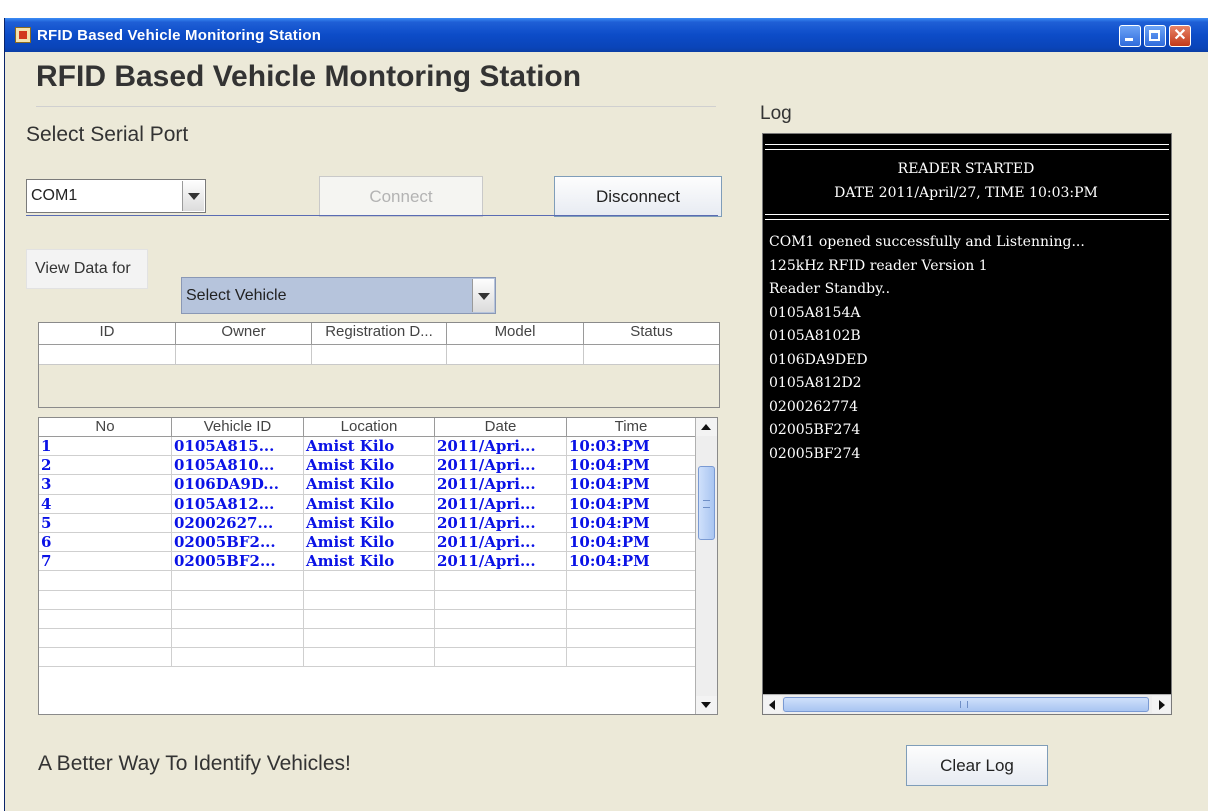 The width and height of the screenshot is (1208, 811). Describe the element at coordinates (238, 427) in the screenshot. I see `column-header-vehicle-id: Vehicle ID` at that location.